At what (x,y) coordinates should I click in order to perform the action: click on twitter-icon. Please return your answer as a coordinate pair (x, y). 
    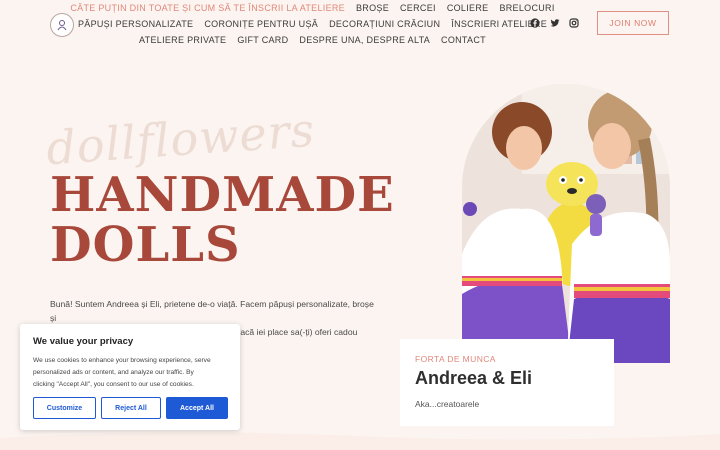
    Looking at the image, I should click on (555, 23).